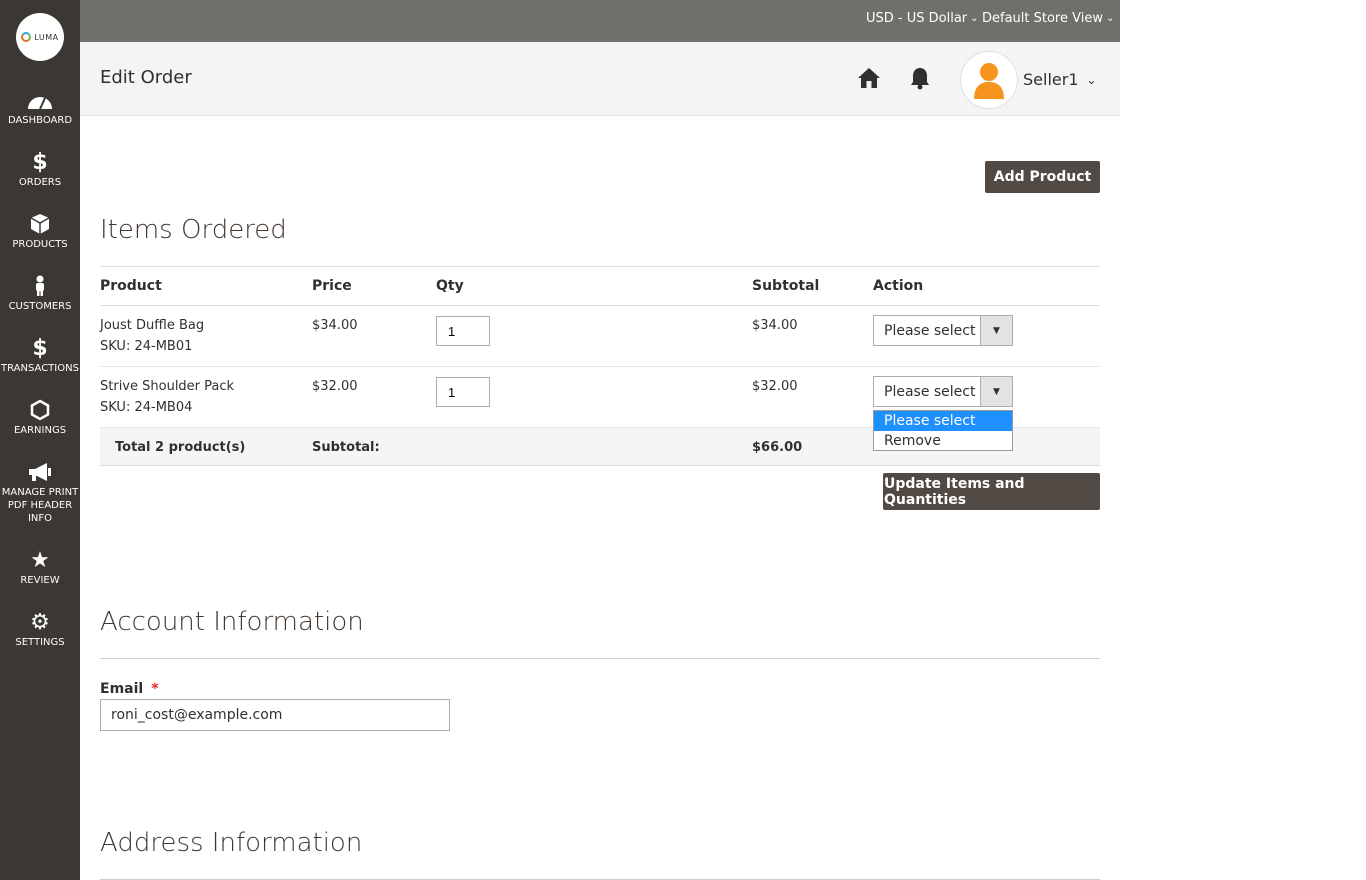 The height and width of the screenshot is (880, 1366). I want to click on email-label-text: Email, so click(122, 689).